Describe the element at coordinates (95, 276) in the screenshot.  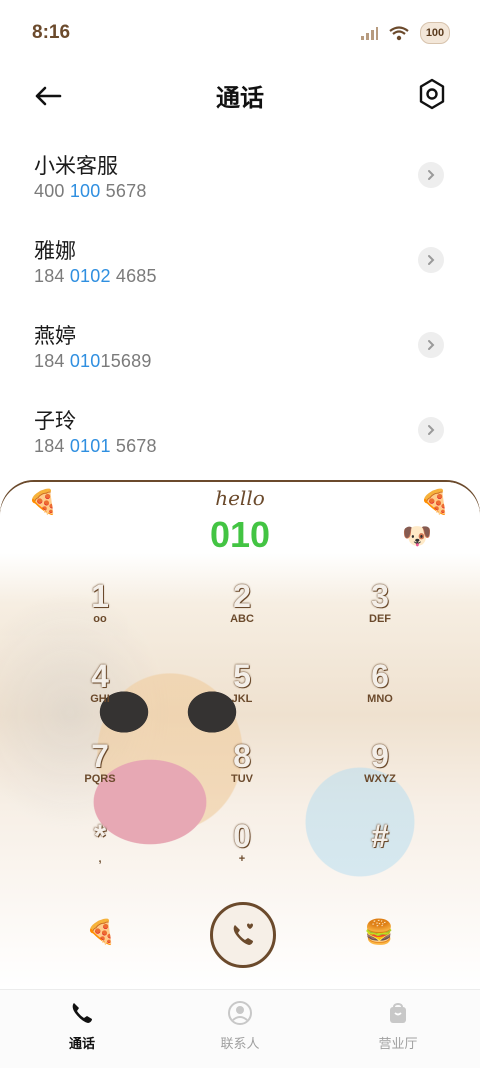
I see `contact-number: 184 0102 4685` at that location.